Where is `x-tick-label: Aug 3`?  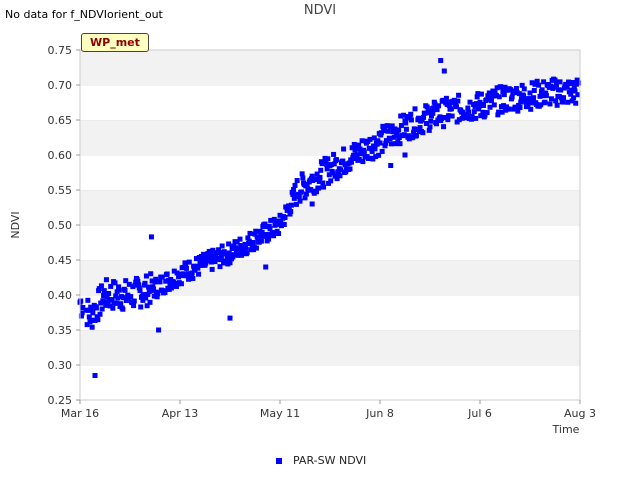 x-tick-label: Aug 3 is located at coordinates (580, 413).